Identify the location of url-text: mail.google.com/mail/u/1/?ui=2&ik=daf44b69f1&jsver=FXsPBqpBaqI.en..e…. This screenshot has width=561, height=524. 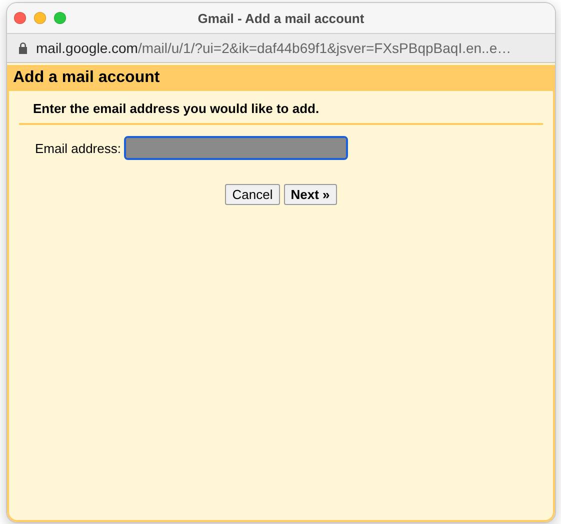
(274, 48).